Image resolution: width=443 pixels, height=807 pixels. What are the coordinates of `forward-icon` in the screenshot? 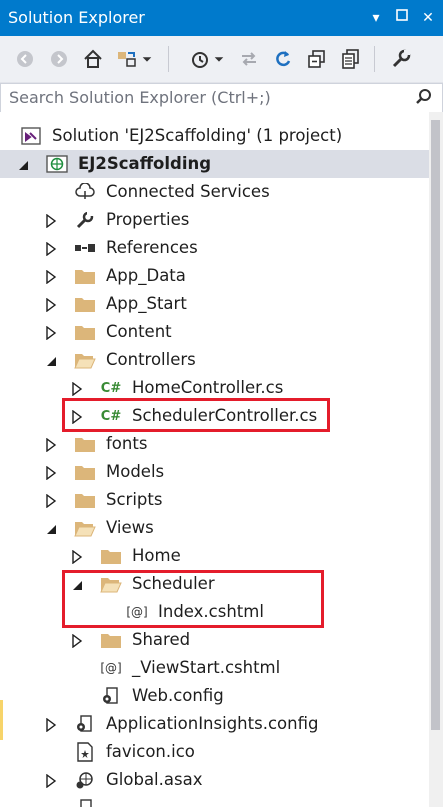 It's located at (59, 59).